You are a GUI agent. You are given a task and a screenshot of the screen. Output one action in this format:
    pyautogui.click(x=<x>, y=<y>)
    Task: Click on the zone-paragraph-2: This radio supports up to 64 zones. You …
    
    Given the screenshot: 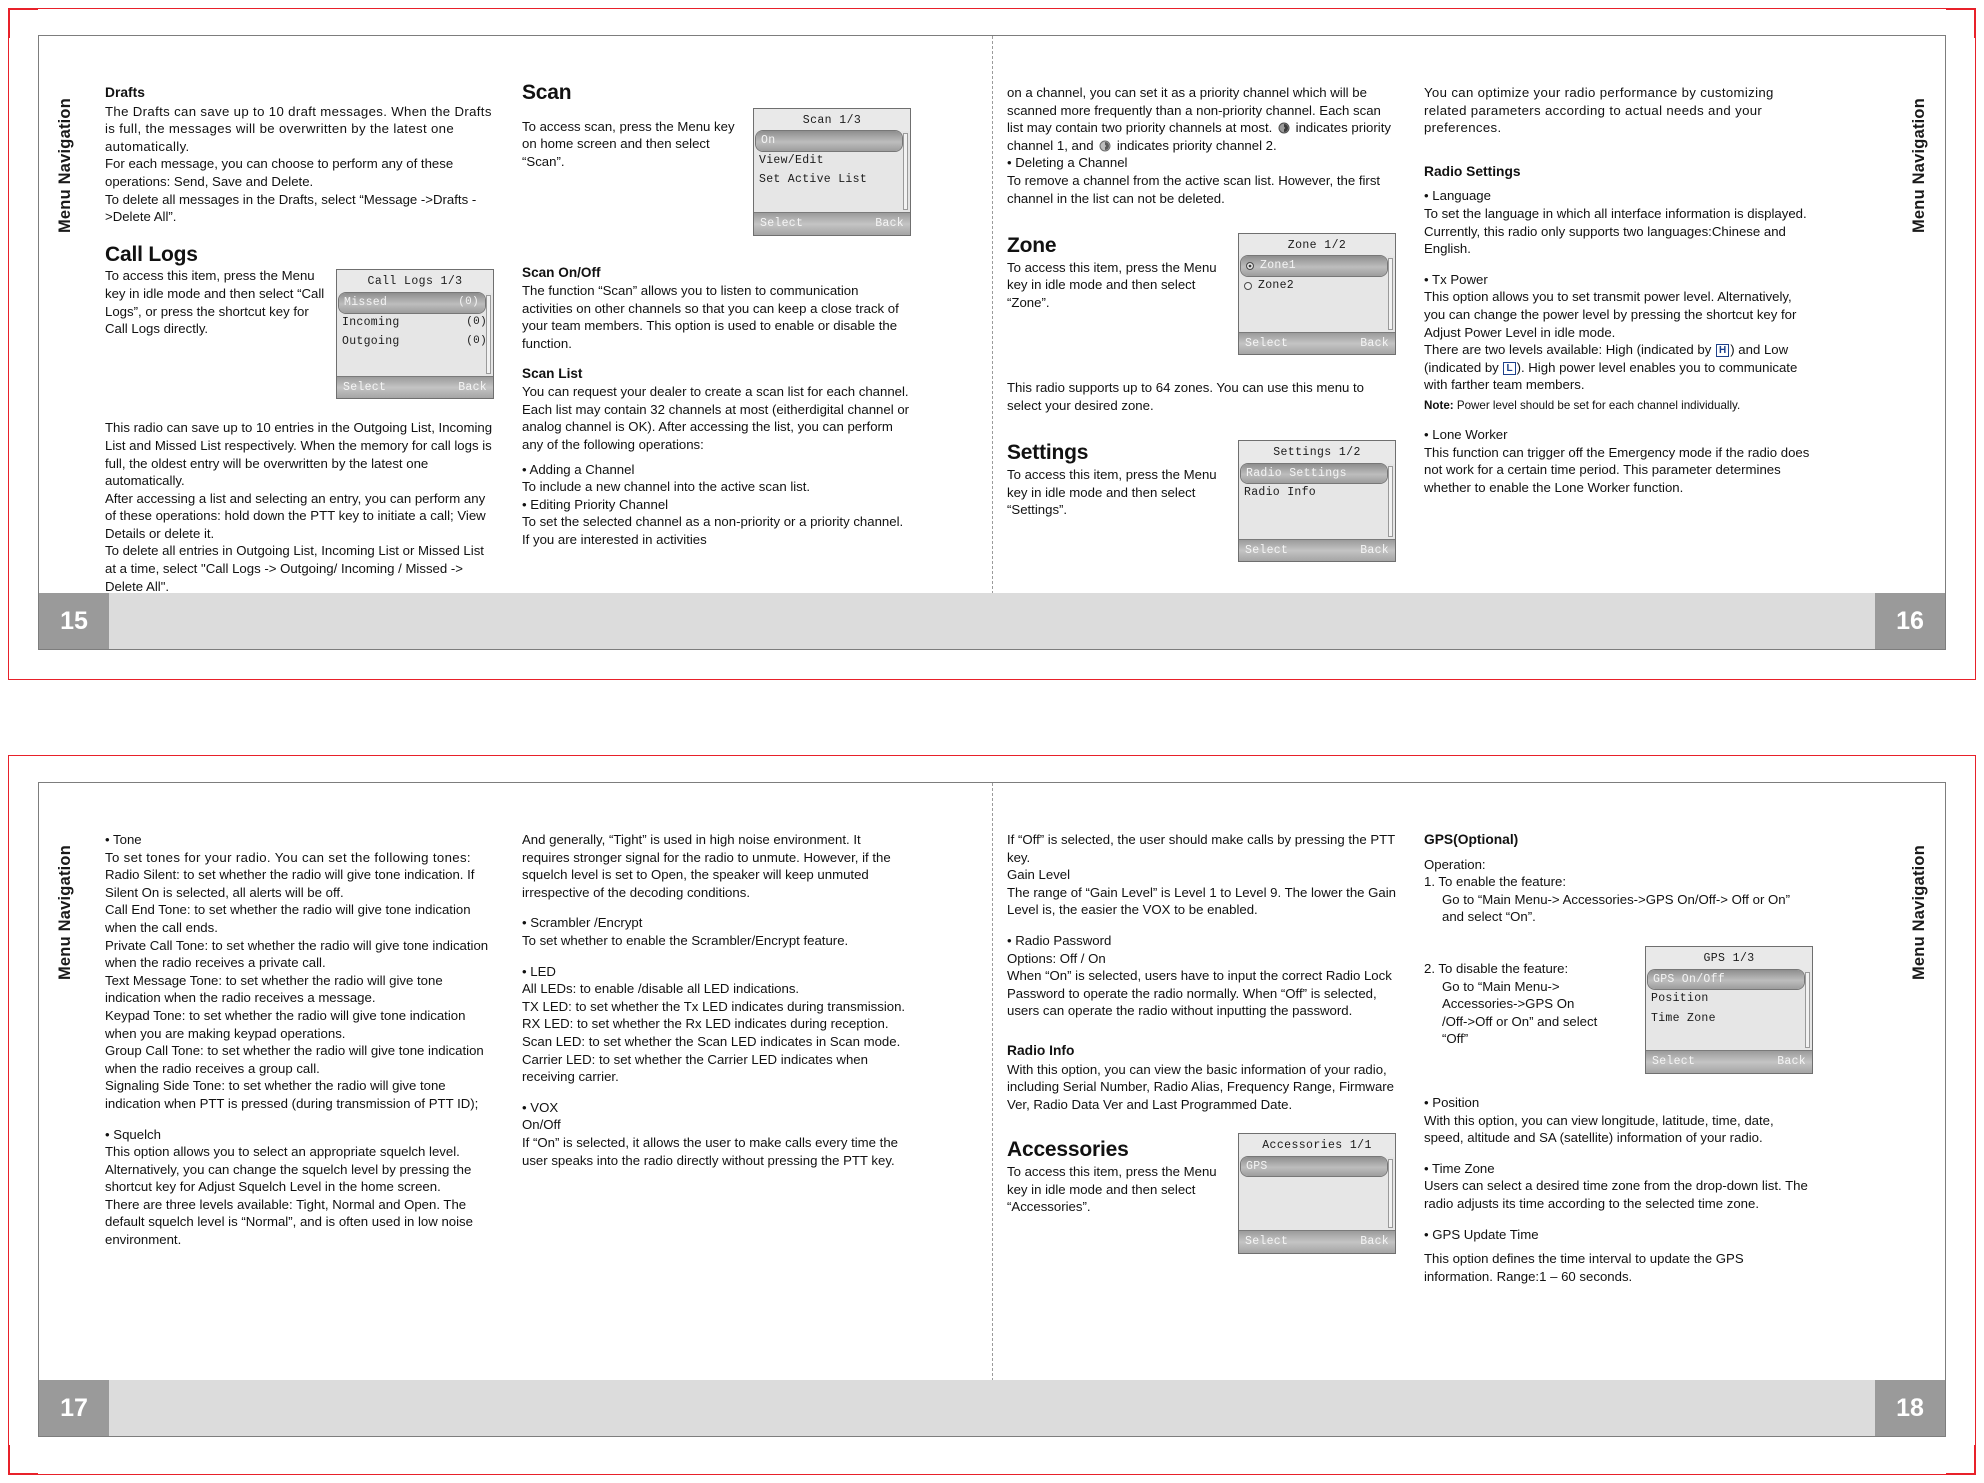 What is the action you would take?
    pyautogui.click(x=1186, y=396)
    